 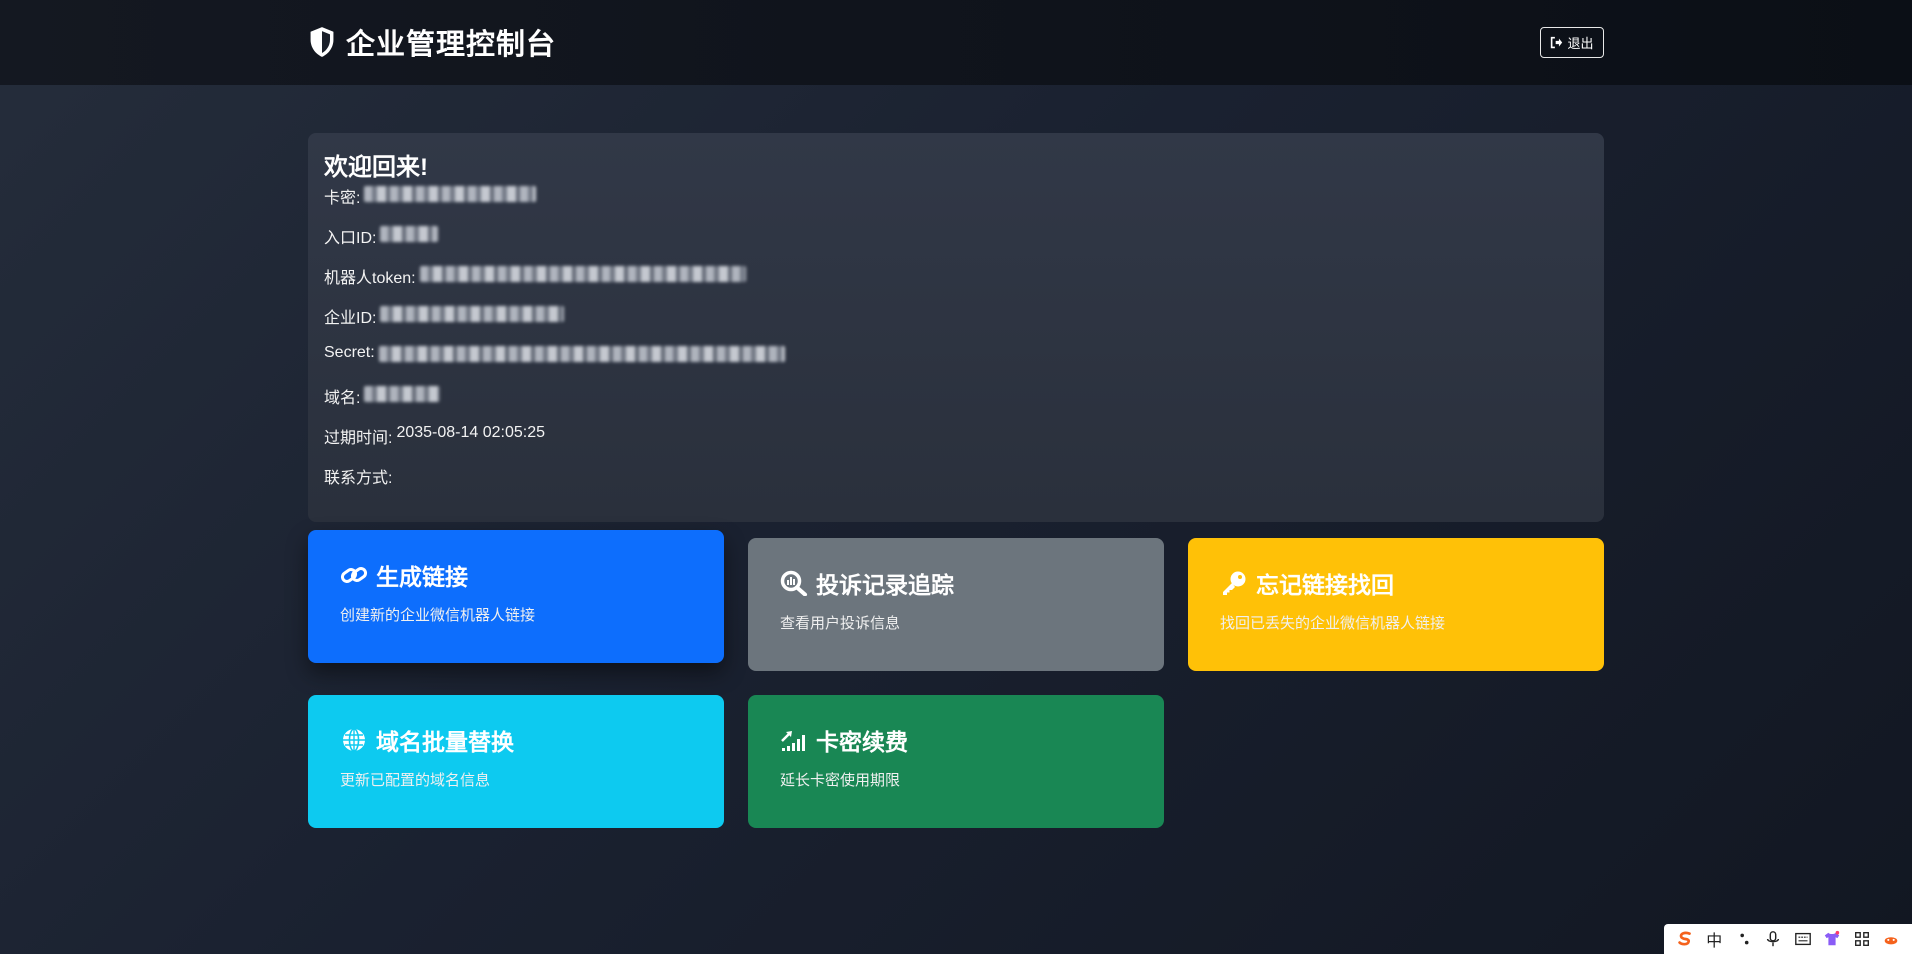 I want to click on app-title: 企业管理控制台, so click(x=451, y=45).